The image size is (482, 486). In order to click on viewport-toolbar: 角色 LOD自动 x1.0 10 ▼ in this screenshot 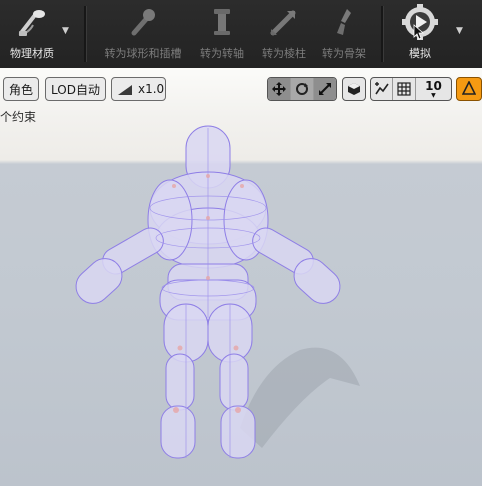, I will do `click(241, 90)`.